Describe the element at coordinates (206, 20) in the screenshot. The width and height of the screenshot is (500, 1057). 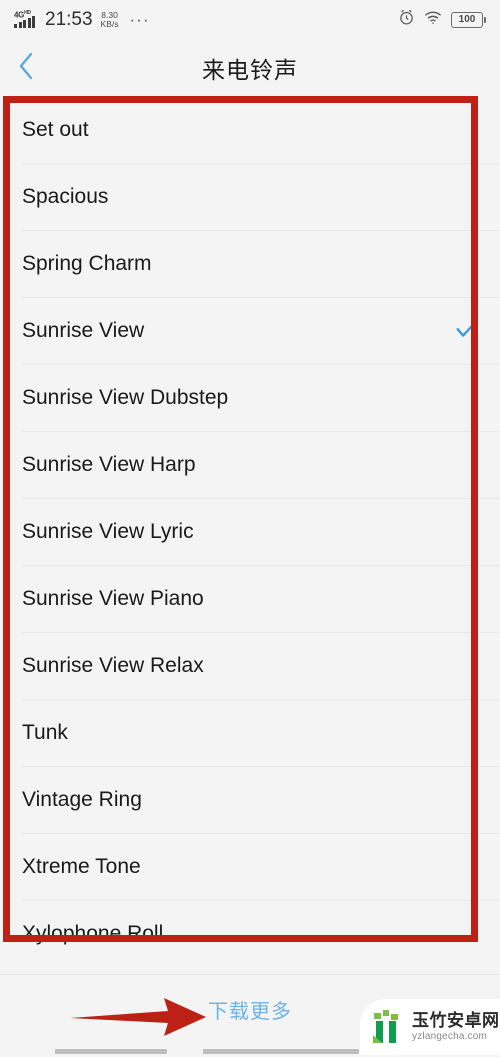
I see `status-bar-left: 4GHD 21:53 8.30 KB/s ···` at that location.